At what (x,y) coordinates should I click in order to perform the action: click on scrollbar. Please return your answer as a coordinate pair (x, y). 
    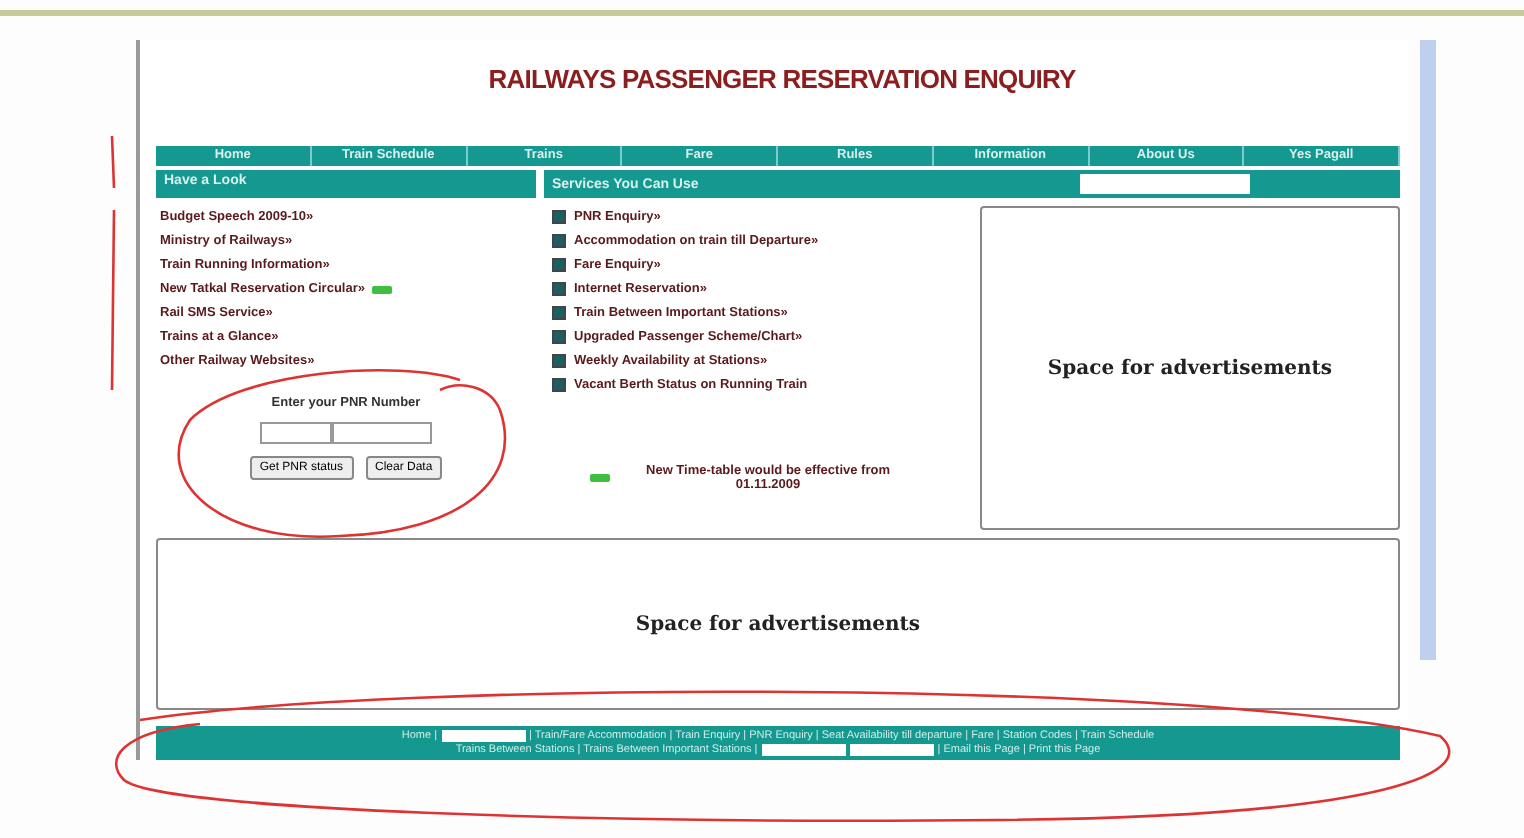
    Looking at the image, I should click on (1428, 350).